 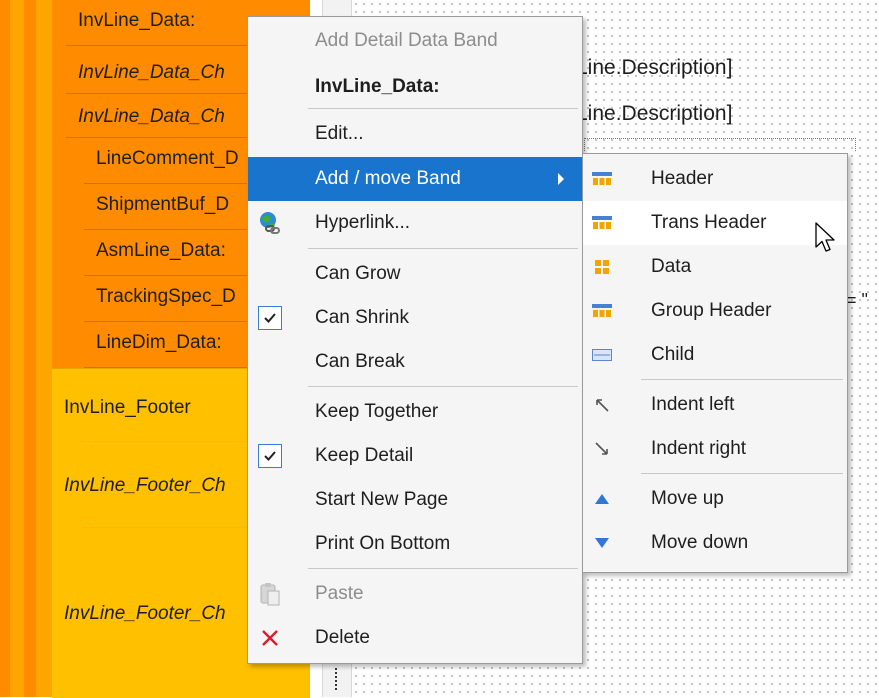 I want to click on submenu-item-label: Child, so click(x=673, y=354).